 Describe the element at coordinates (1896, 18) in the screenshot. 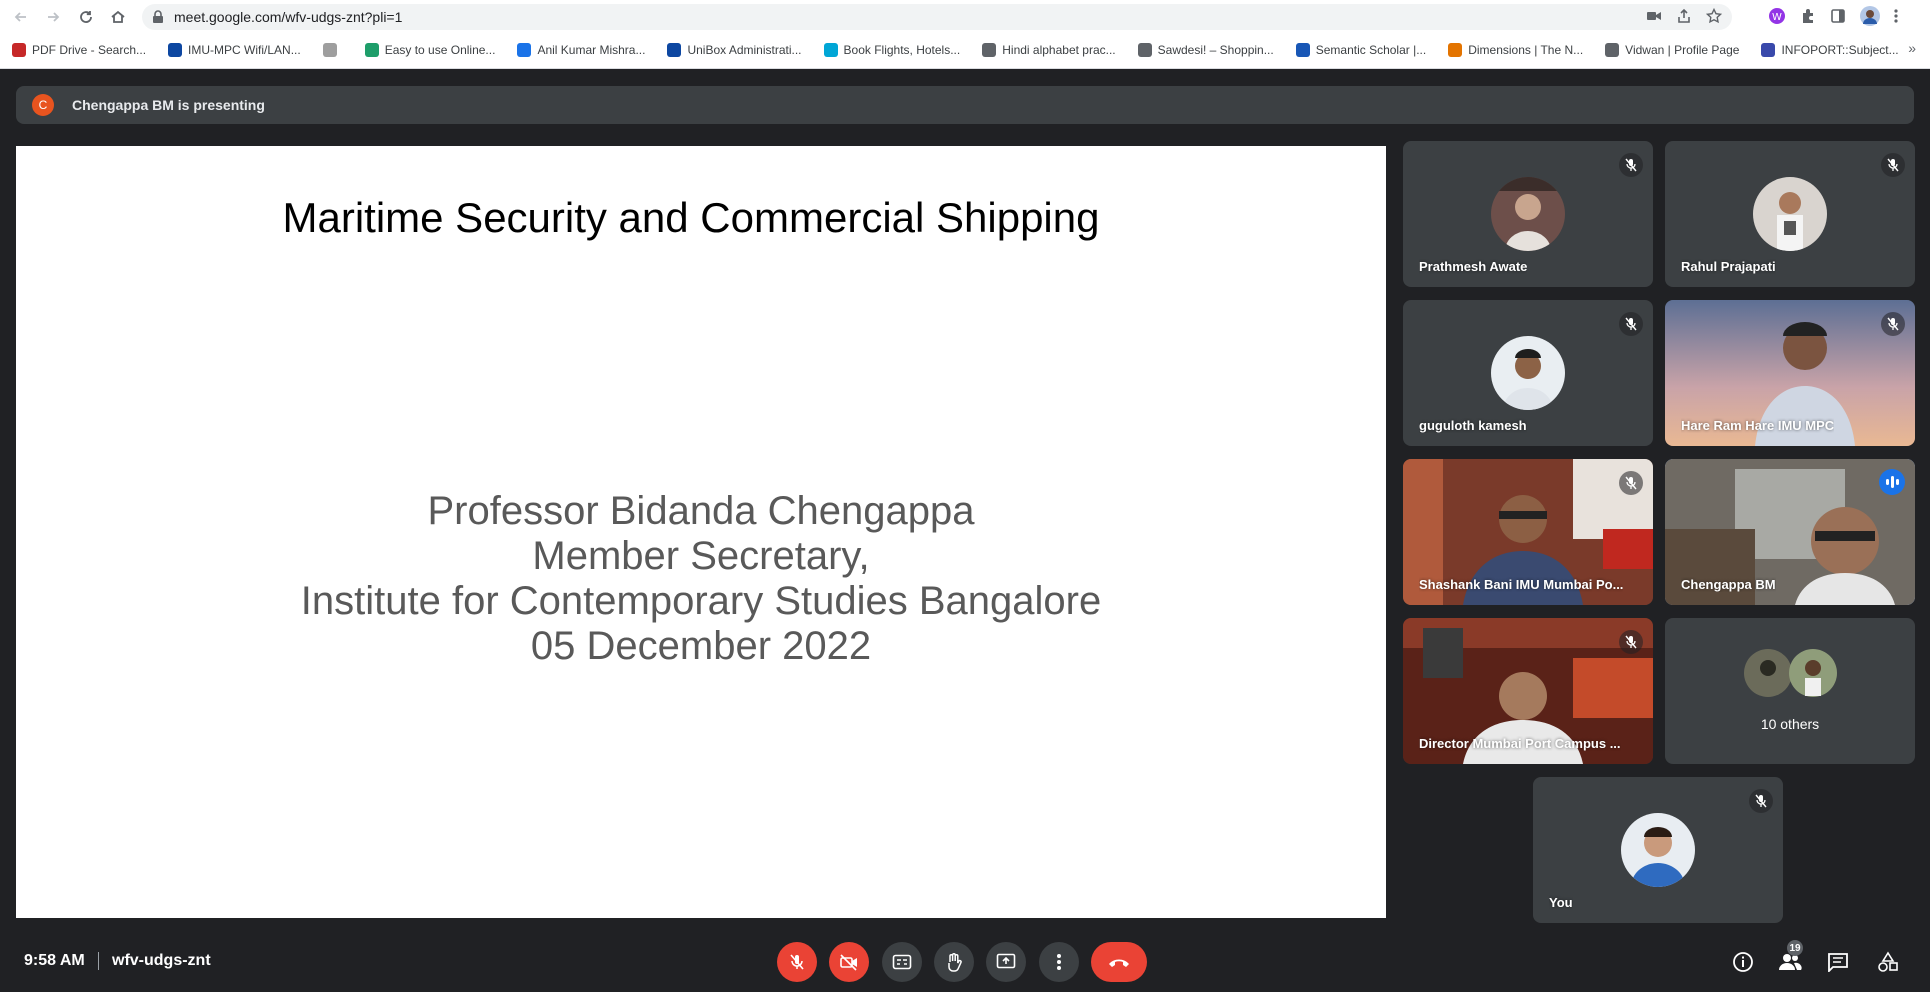

I see `more-vertical-icon` at that location.